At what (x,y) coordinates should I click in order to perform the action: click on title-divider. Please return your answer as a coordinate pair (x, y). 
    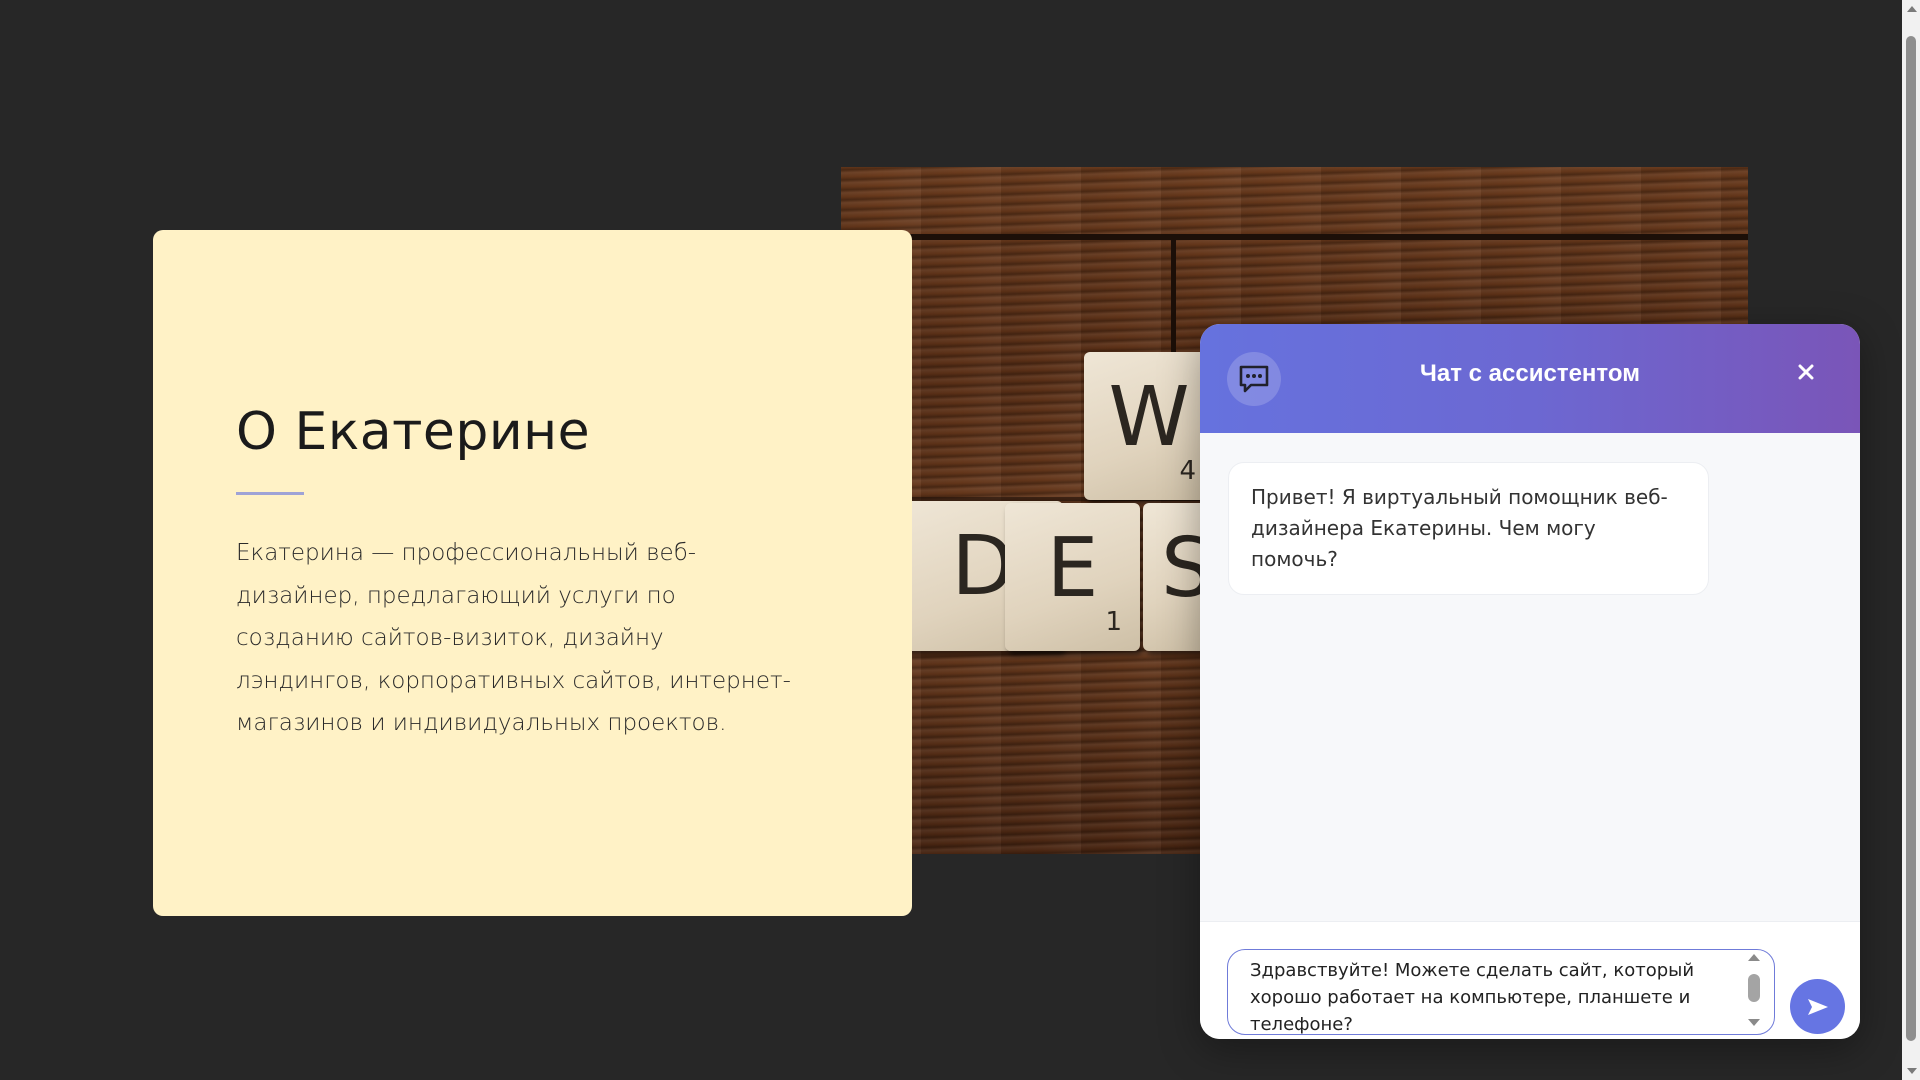
    Looking at the image, I should click on (270, 493).